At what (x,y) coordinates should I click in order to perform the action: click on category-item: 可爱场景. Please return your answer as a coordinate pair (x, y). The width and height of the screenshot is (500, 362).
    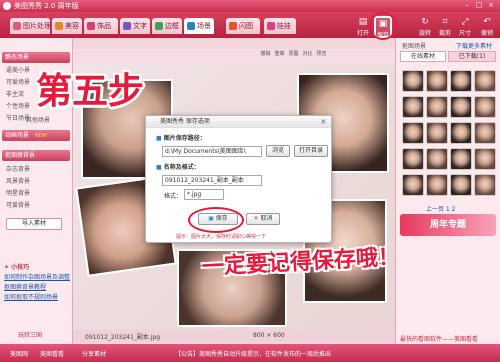
    Looking at the image, I should click on (18, 83).